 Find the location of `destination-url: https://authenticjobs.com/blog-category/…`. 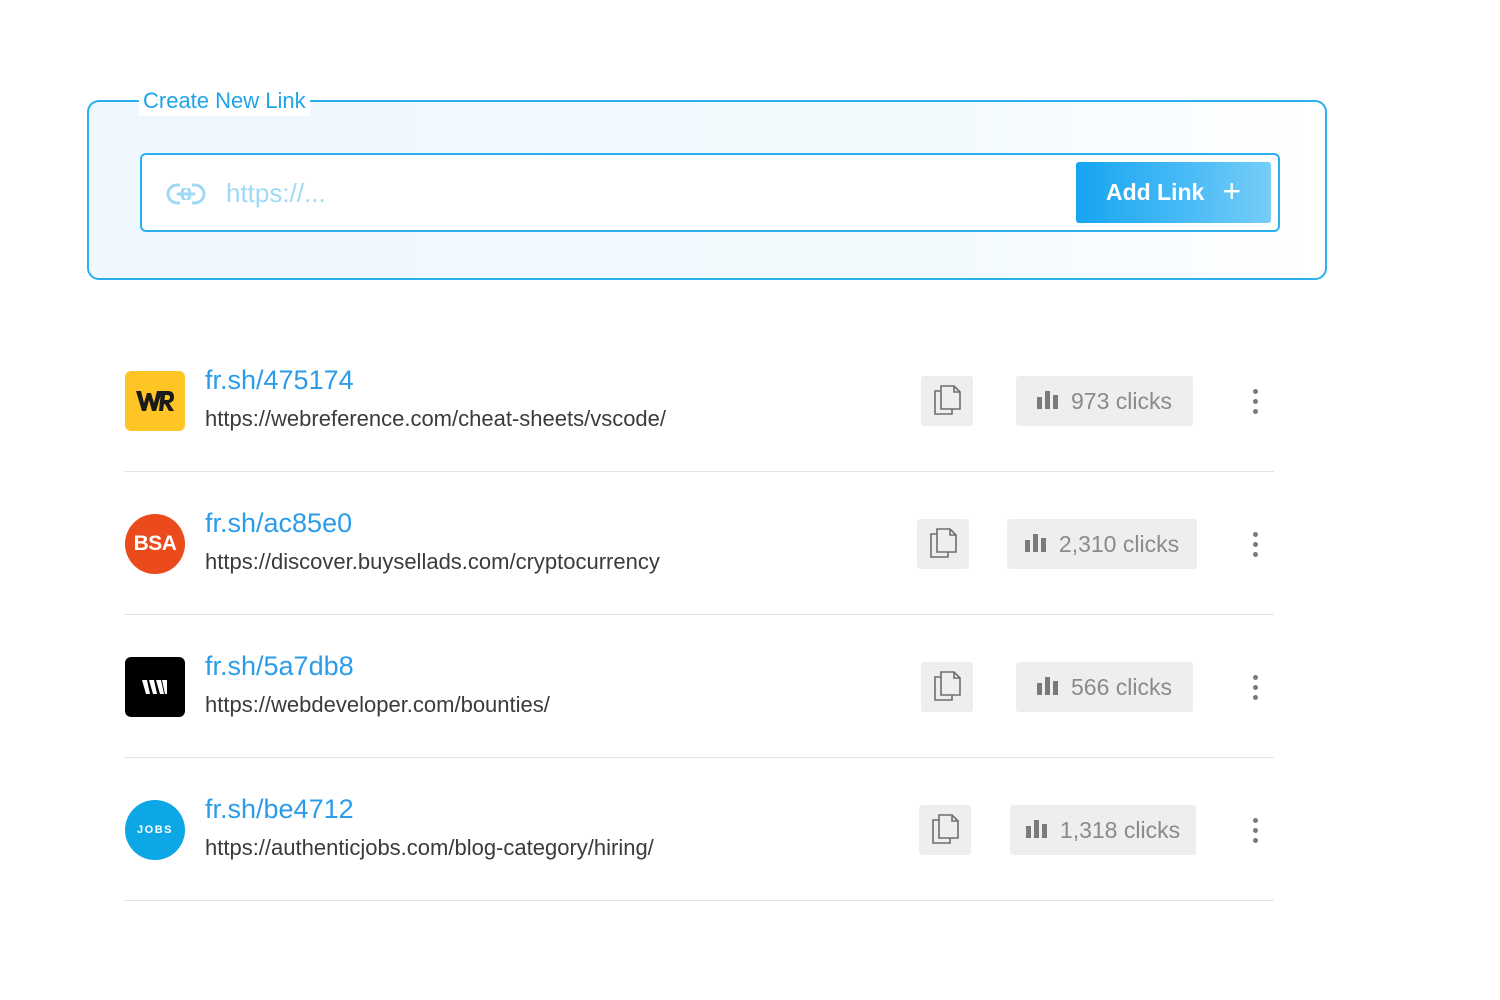

destination-url: https://authenticjobs.com/blog-category/… is located at coordinates (429, 847).